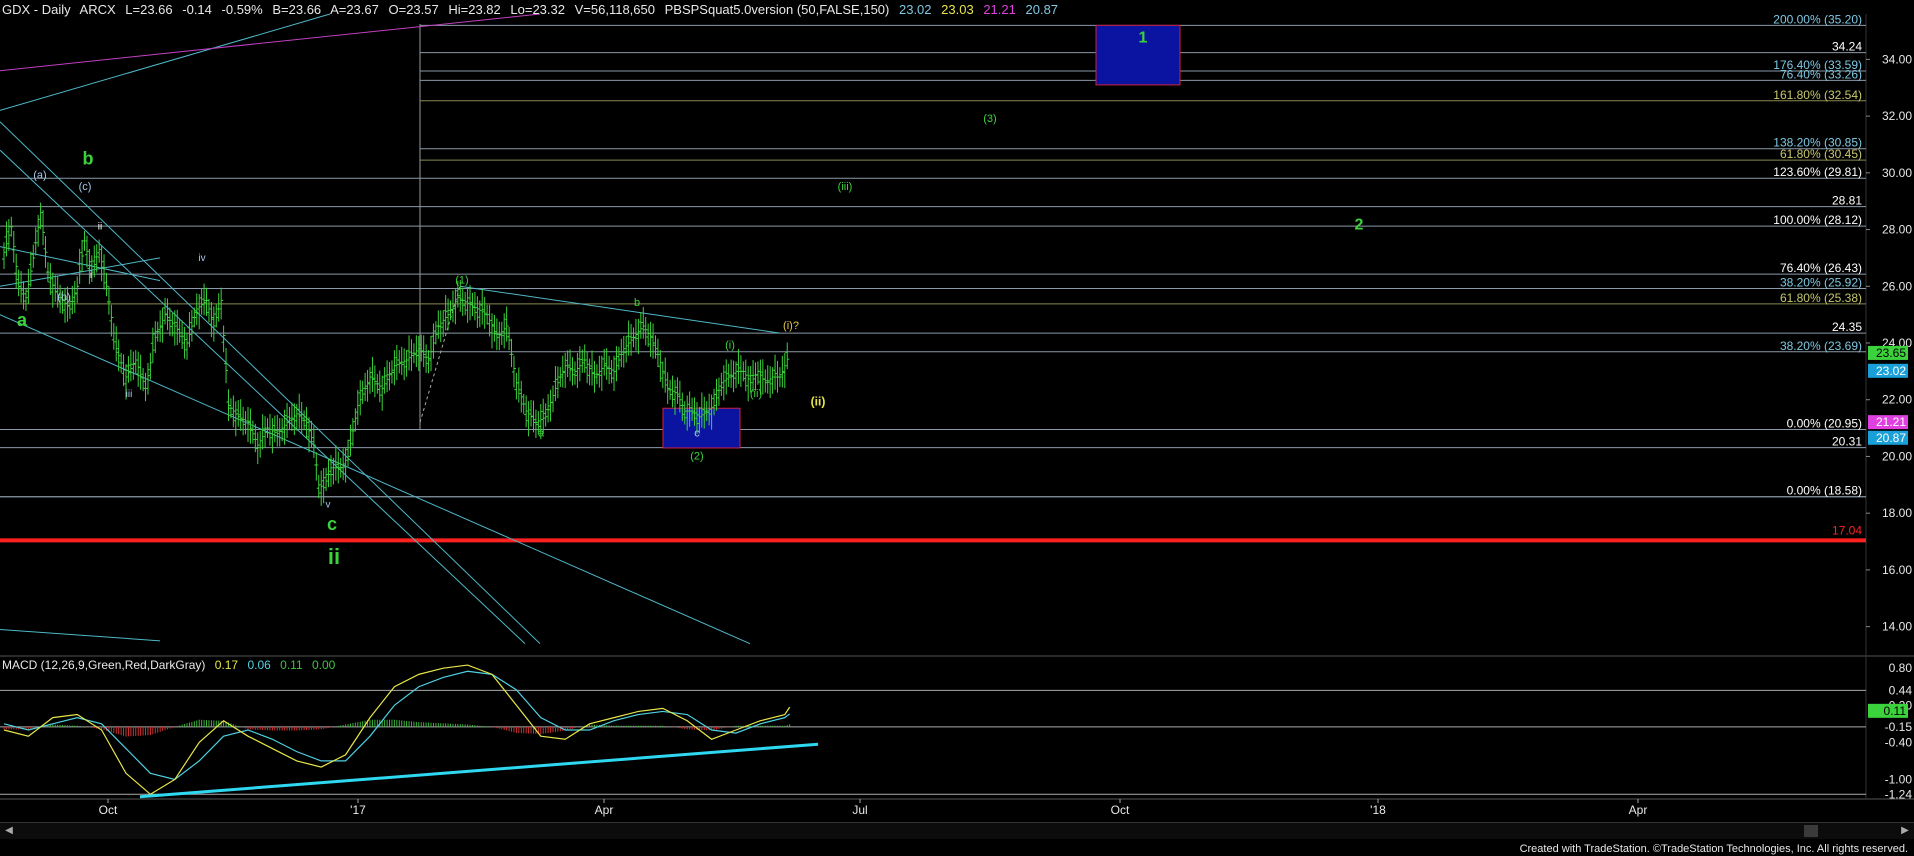 The image size is (1914, 856). What do you see at coordinates (332, 524) in the screenshot?
I see `wave-label: c` at bounding box center [332, 524].